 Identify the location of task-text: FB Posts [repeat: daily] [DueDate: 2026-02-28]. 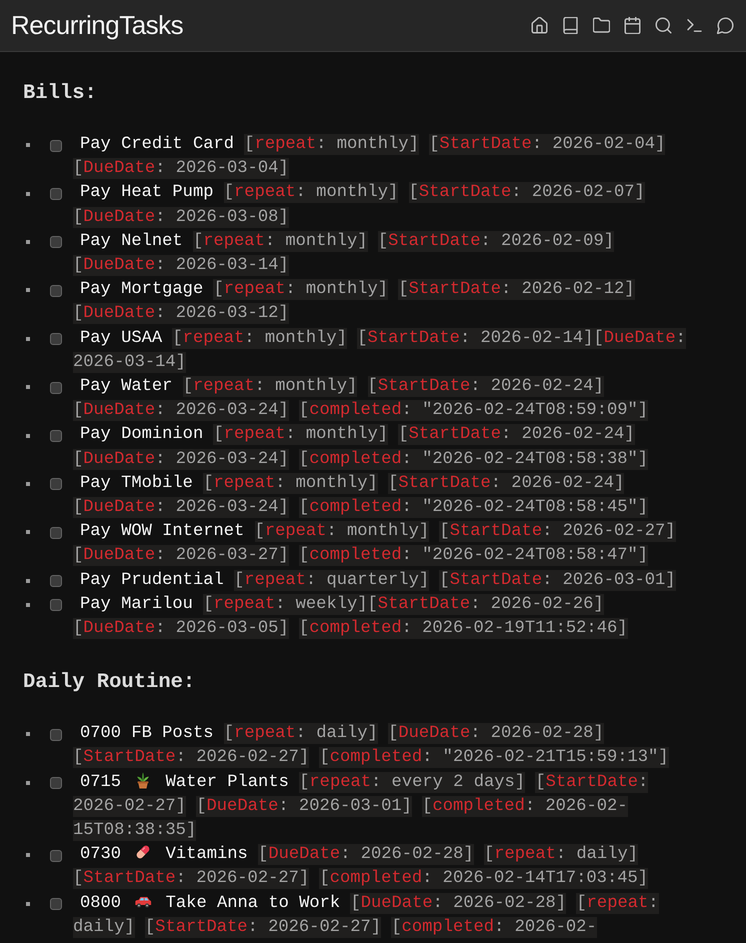
(367, 733).